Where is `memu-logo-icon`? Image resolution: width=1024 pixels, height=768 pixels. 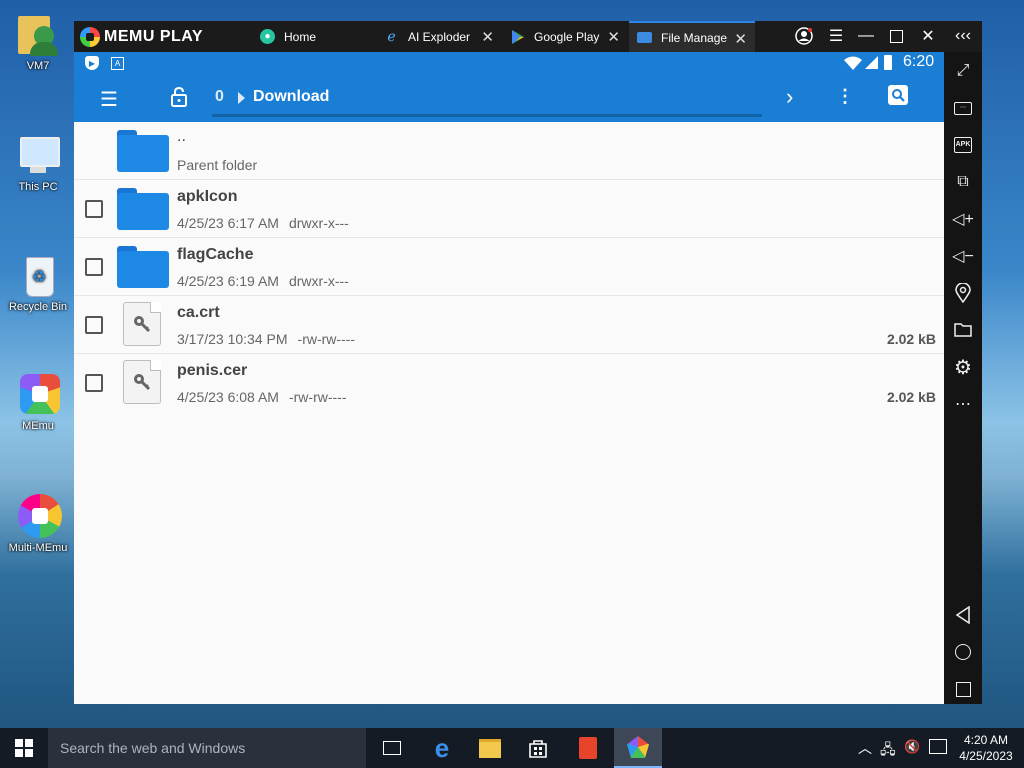
memu-logo-icon is located at coordinates (90, 37).